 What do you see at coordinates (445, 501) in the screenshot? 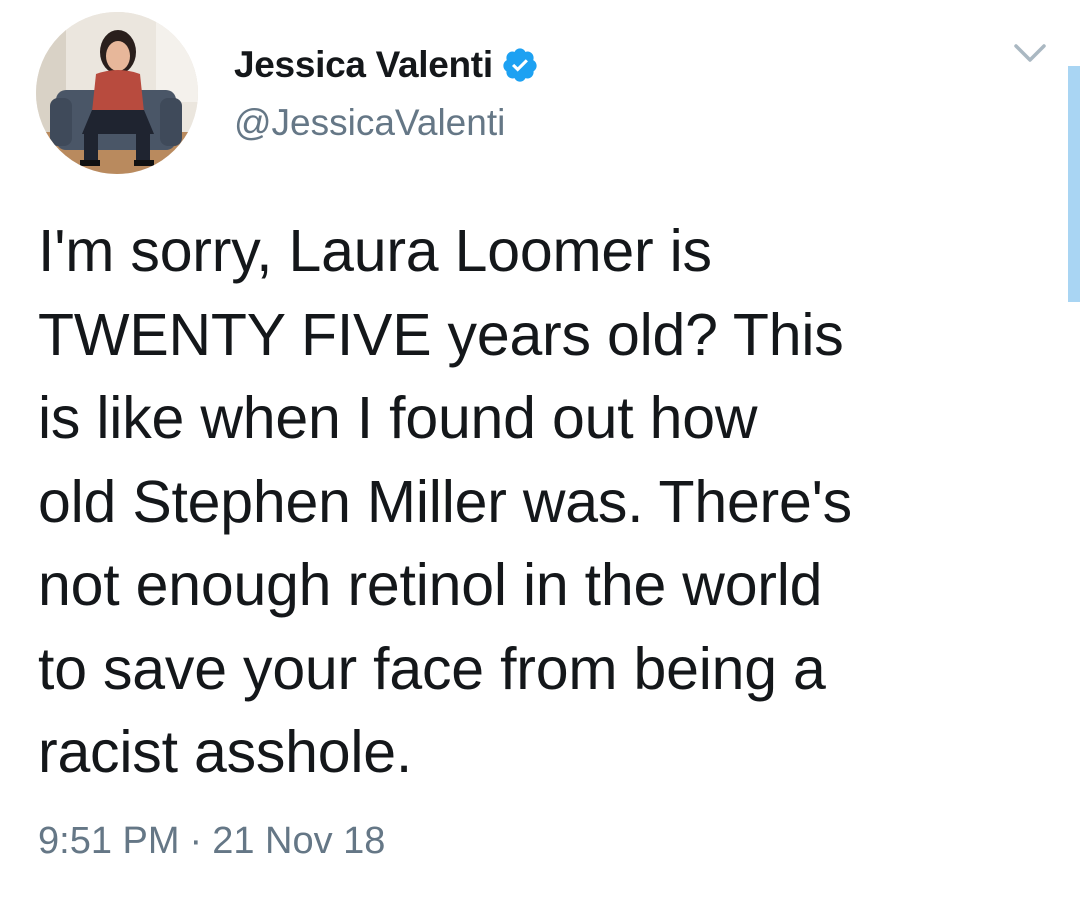
I see `tweet-text-line: old Stephen Miller was. There's` at bounding box center [445, 501].